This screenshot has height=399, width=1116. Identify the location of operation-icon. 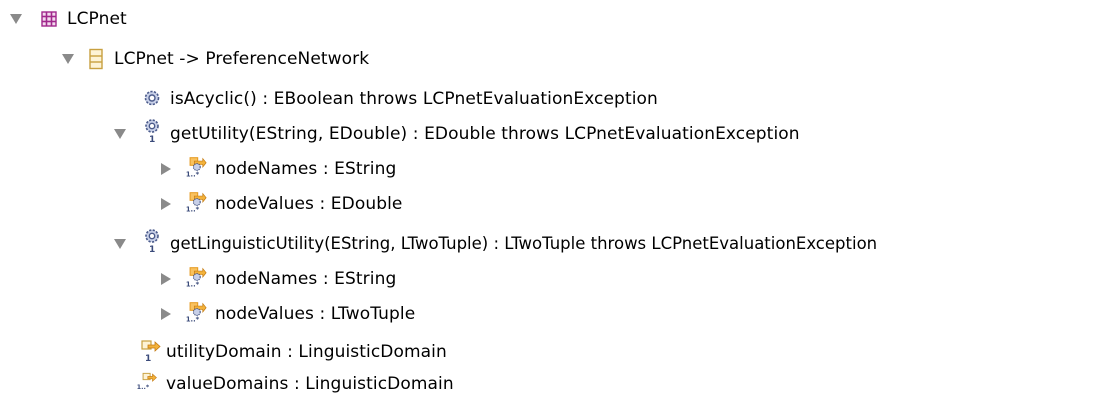
(152, 98).